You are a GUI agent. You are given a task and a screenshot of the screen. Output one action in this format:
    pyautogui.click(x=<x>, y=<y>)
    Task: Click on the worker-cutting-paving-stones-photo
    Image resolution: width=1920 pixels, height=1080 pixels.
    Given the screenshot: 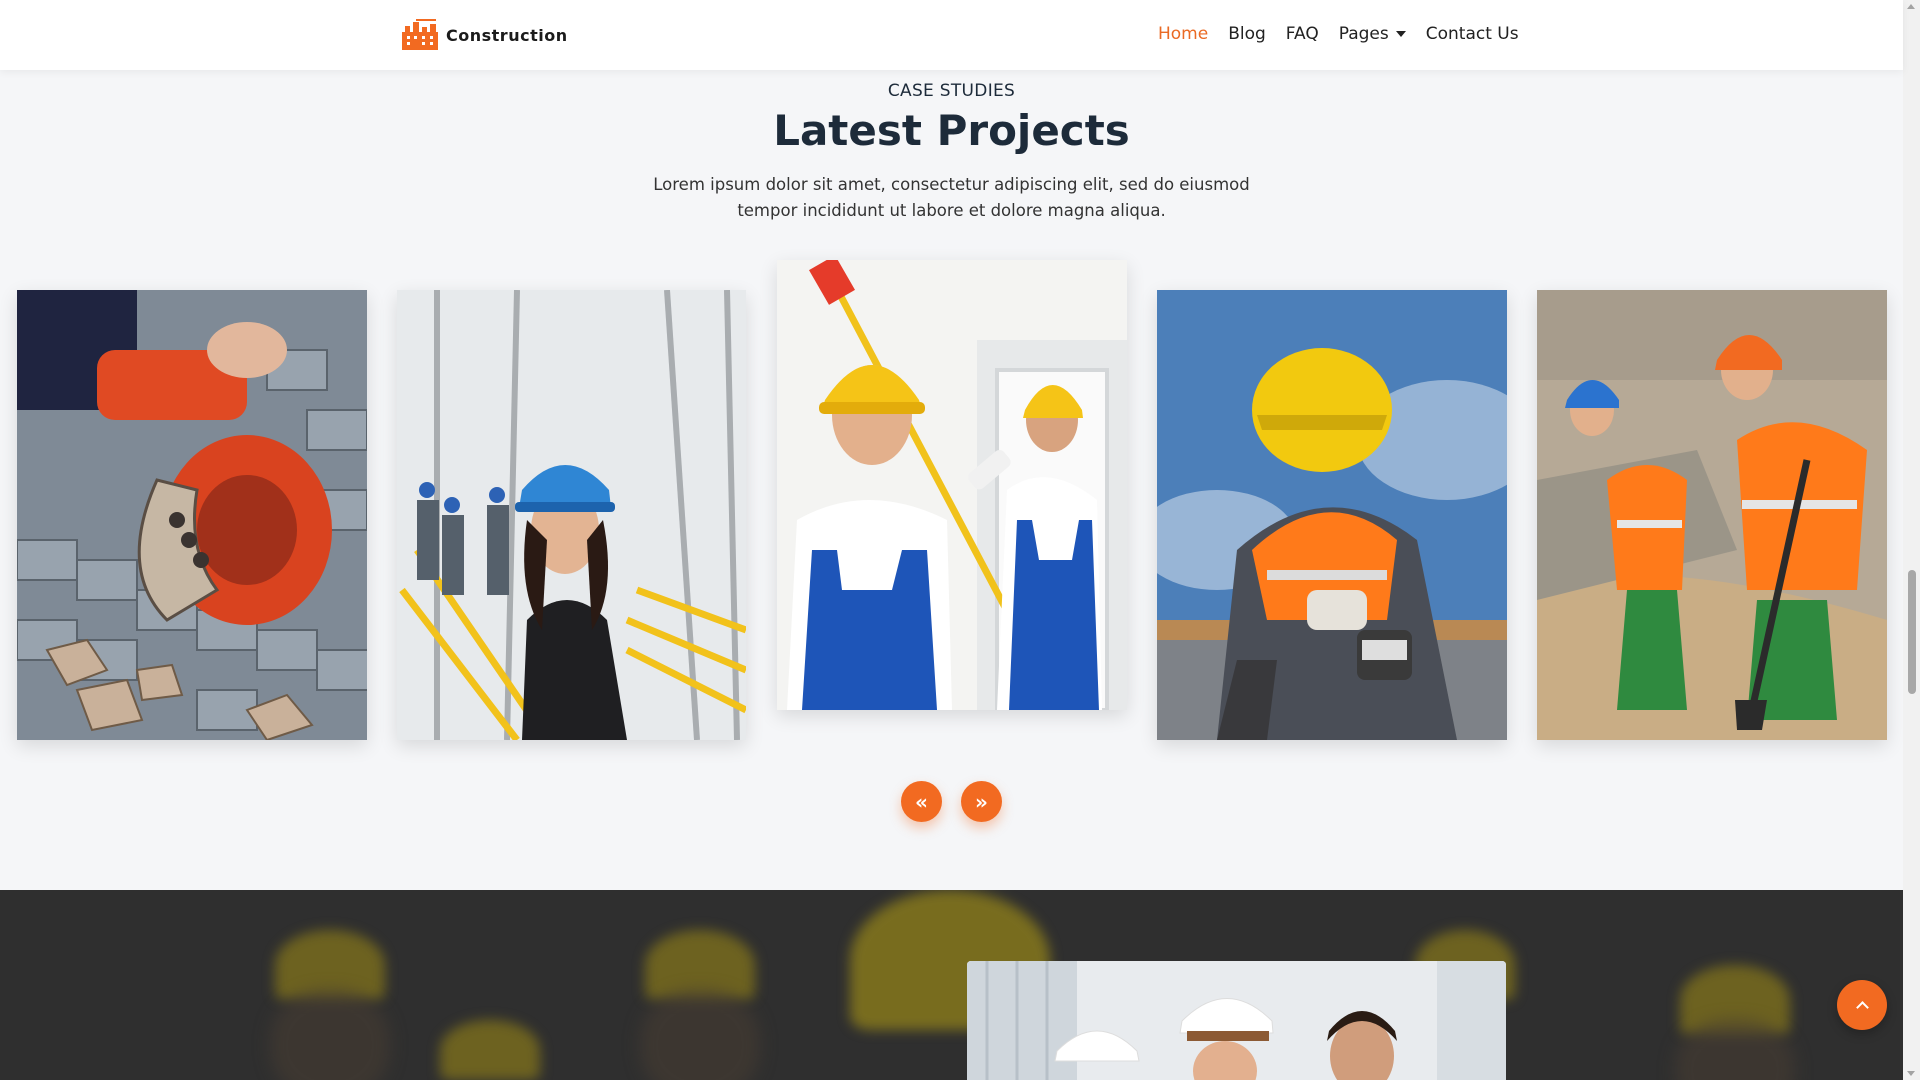 What is the action you would take?
    pyautogui.click(x=192, y=515)
    